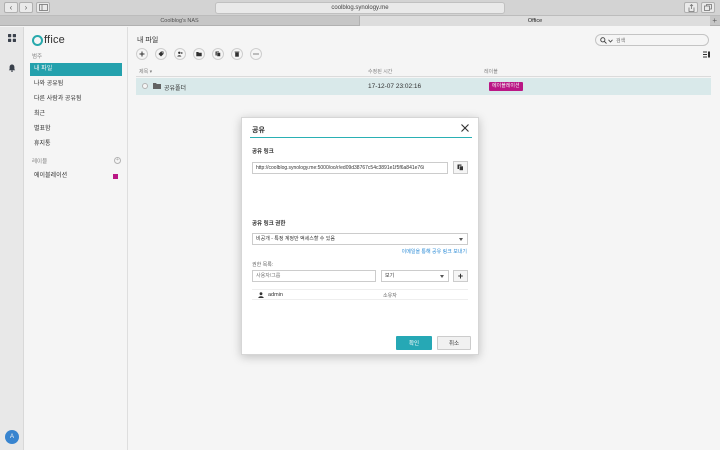 The width and height of the screenshot is (720, 450). I want to click on close-icon, so click(465, 128).